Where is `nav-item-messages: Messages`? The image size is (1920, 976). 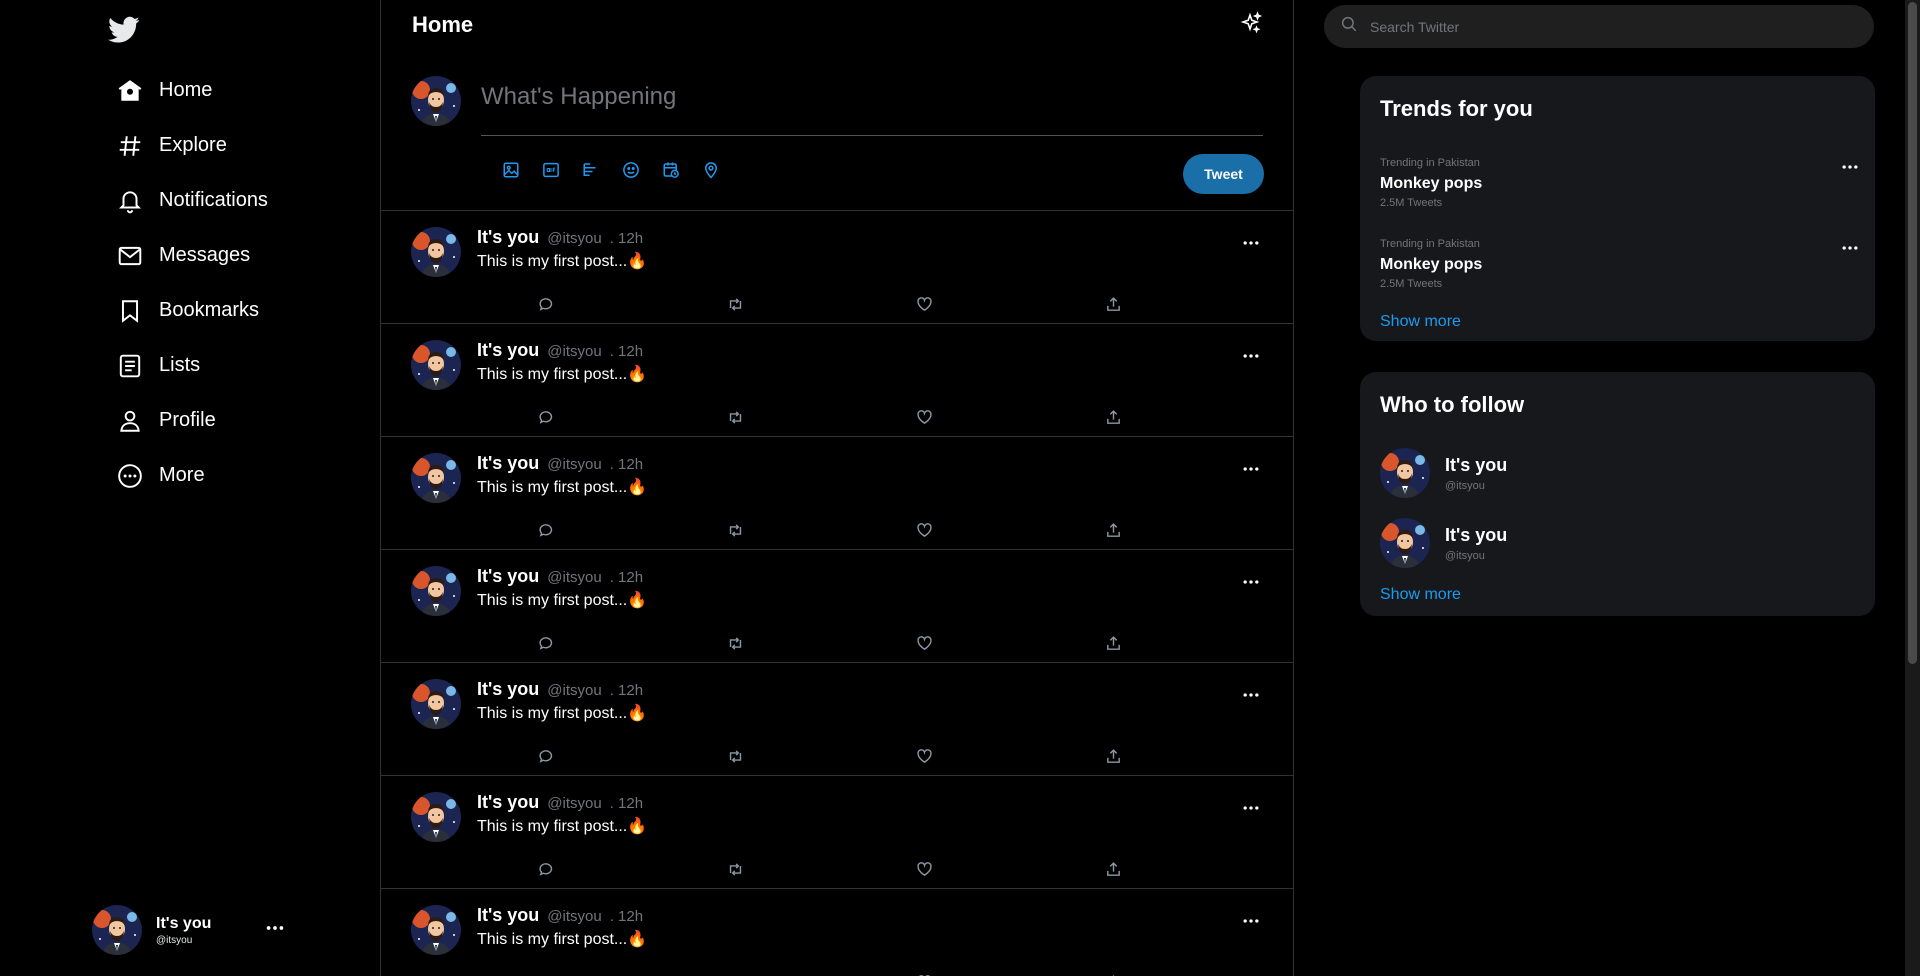
nav-item-messages: Messages is located at coordinates (192, 255).